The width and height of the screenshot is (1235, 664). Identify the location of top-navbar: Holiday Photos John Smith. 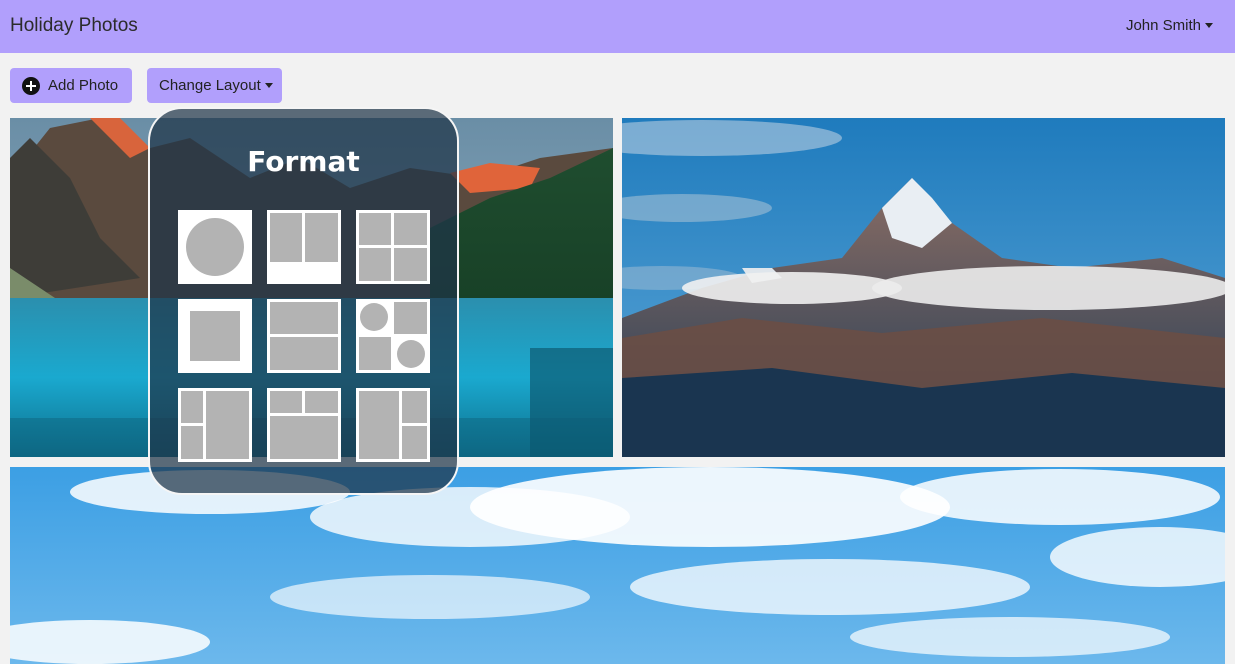
(617, 26).